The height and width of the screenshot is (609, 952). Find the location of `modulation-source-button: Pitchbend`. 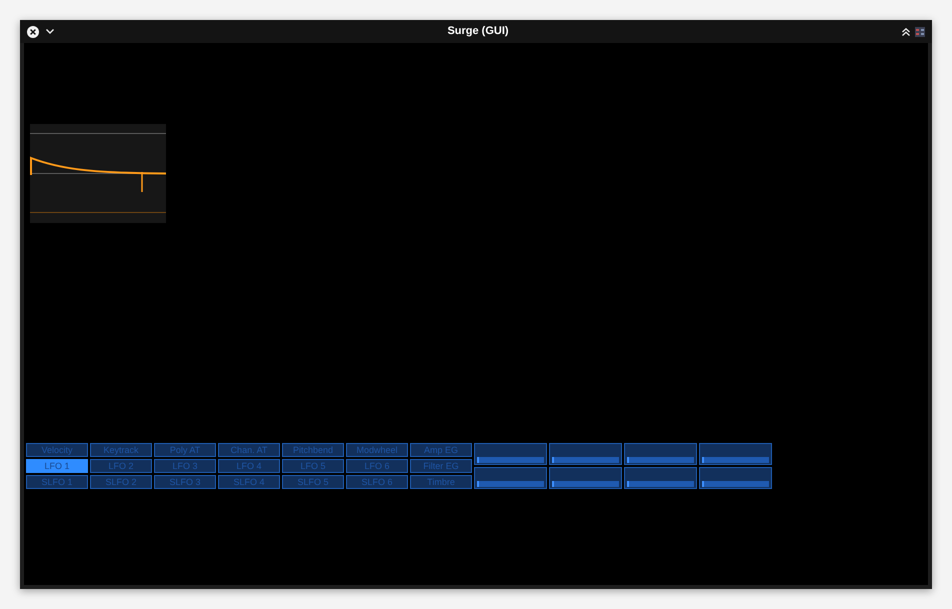

modulation-source-button: Pitchbend is located at coordinates (313, 450).